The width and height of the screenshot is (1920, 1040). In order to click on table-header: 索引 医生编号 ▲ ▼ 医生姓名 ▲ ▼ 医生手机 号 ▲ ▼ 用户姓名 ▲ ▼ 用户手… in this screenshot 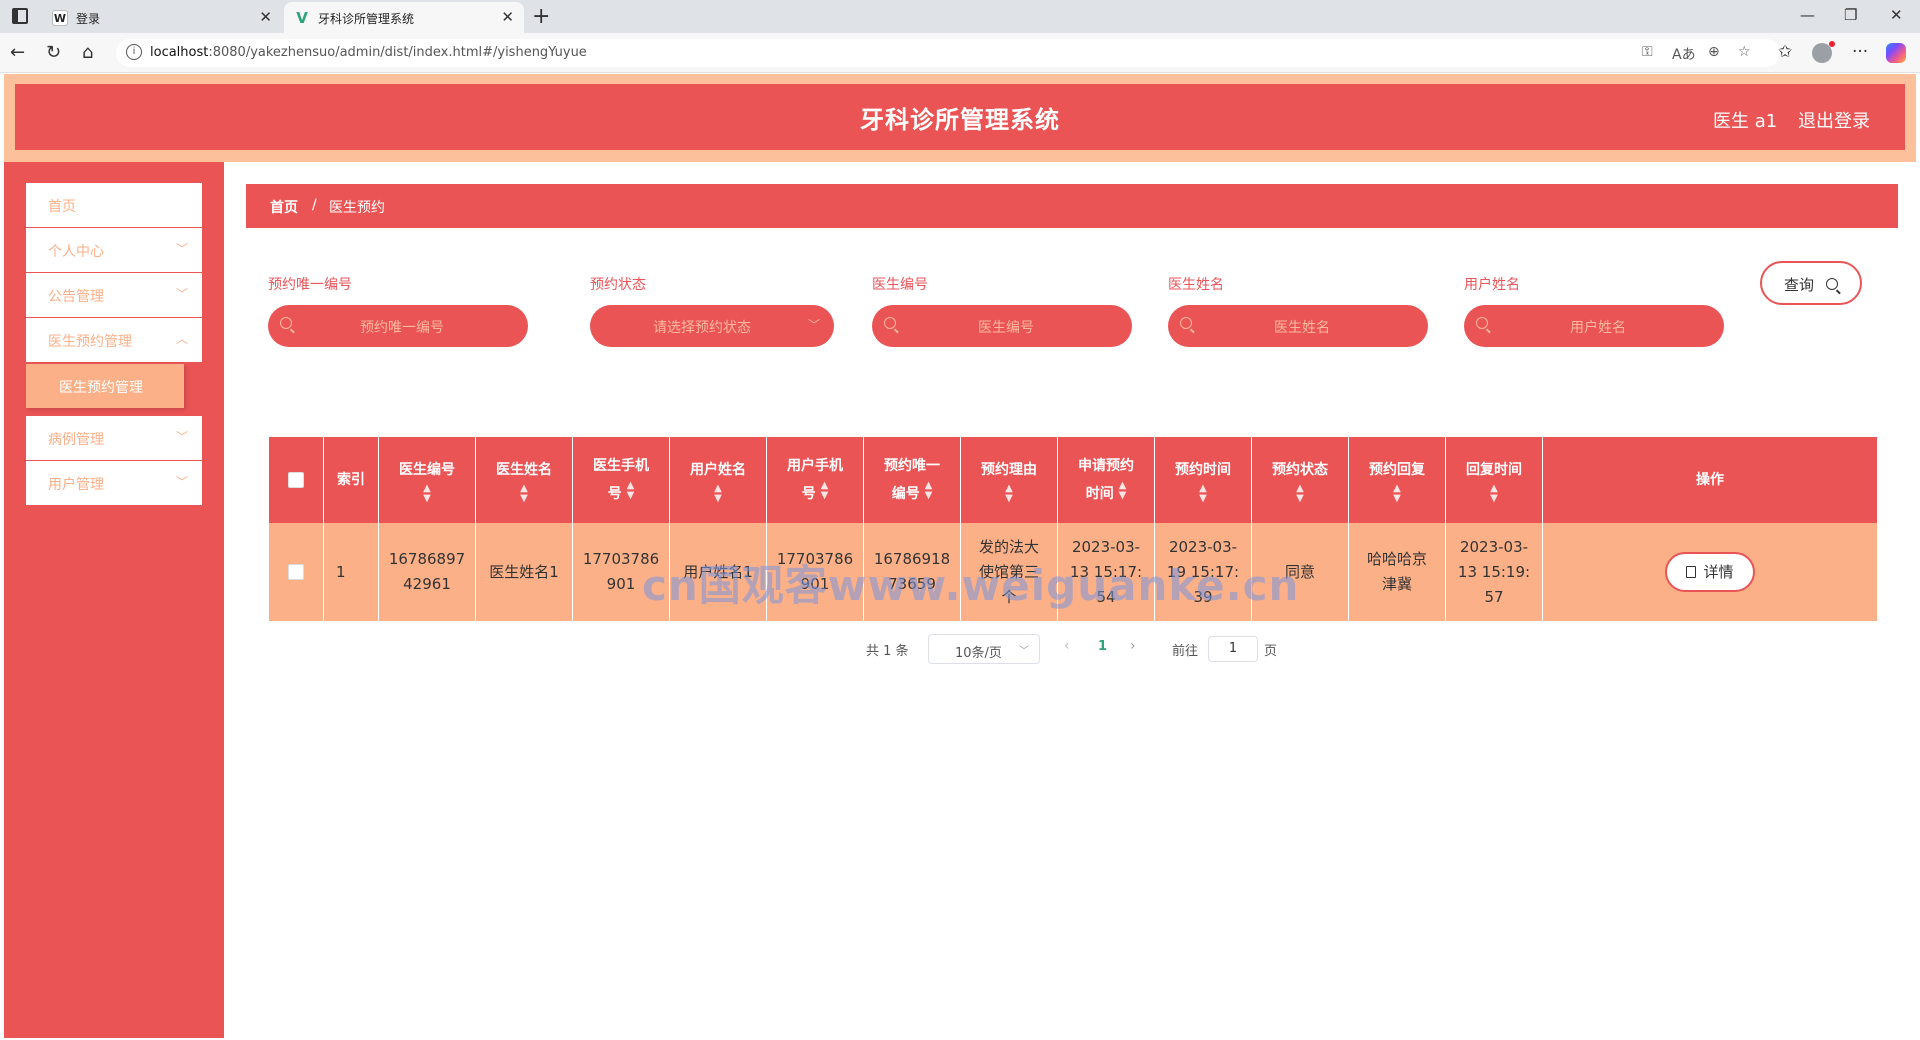, I will do `click(1073, 480)`.